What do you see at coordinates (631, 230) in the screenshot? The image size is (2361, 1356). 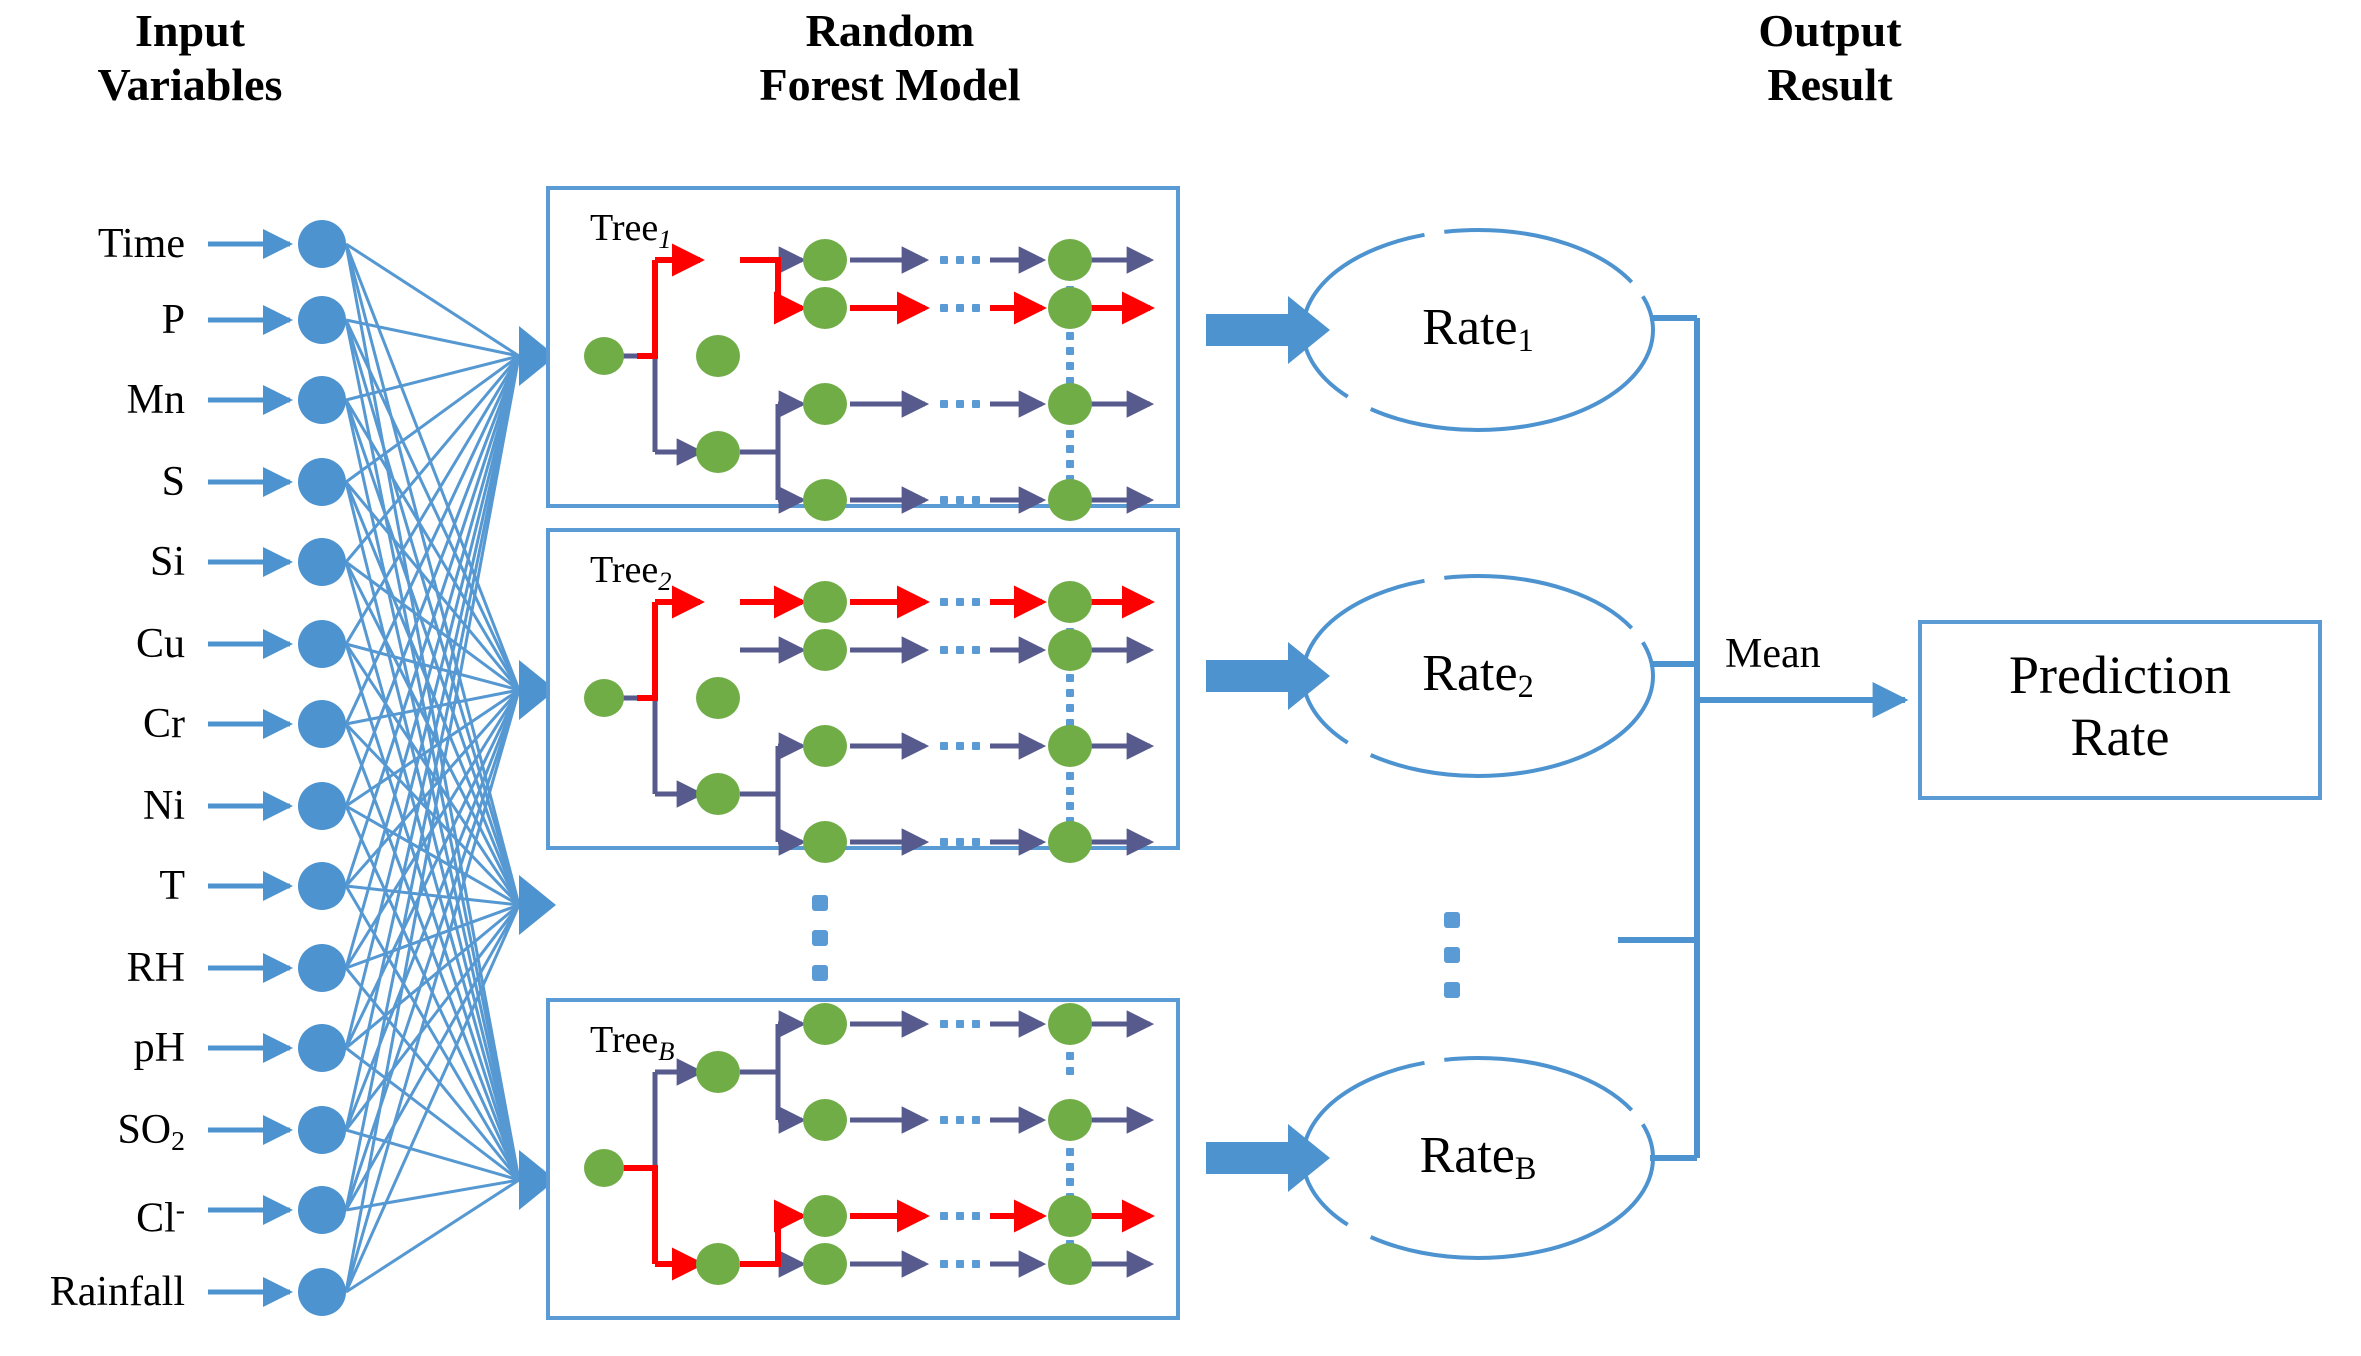 I see `tree-label: Tree1` at bounding box center [631, 230].